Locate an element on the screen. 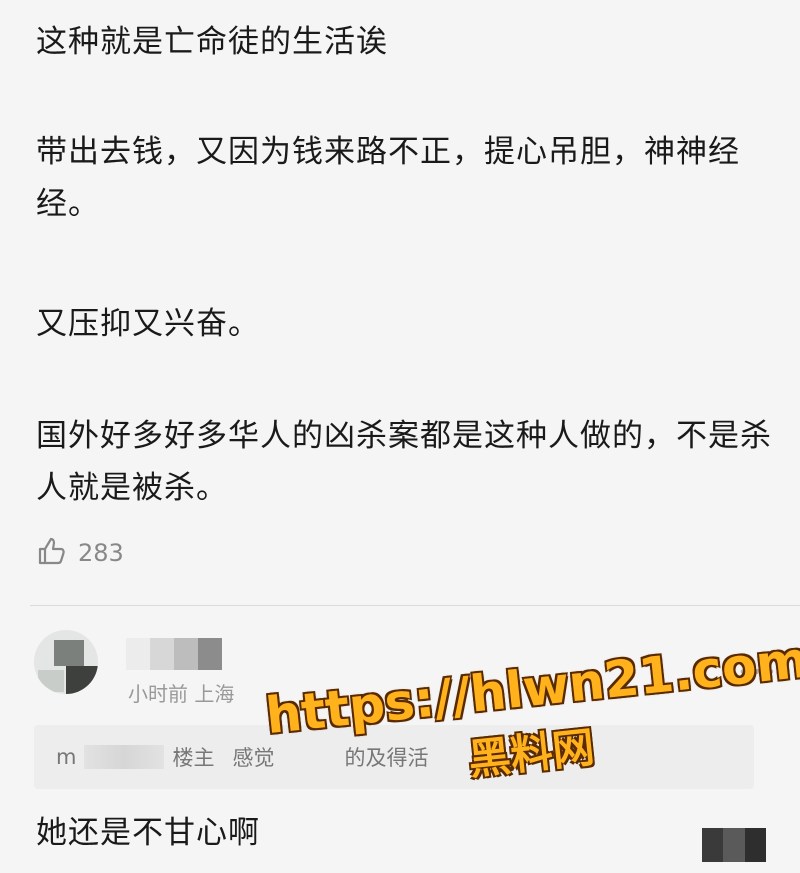 The height and width of the screenshot is (873, 800). more-options-icon: ••• is located at coordinates (758, 672).